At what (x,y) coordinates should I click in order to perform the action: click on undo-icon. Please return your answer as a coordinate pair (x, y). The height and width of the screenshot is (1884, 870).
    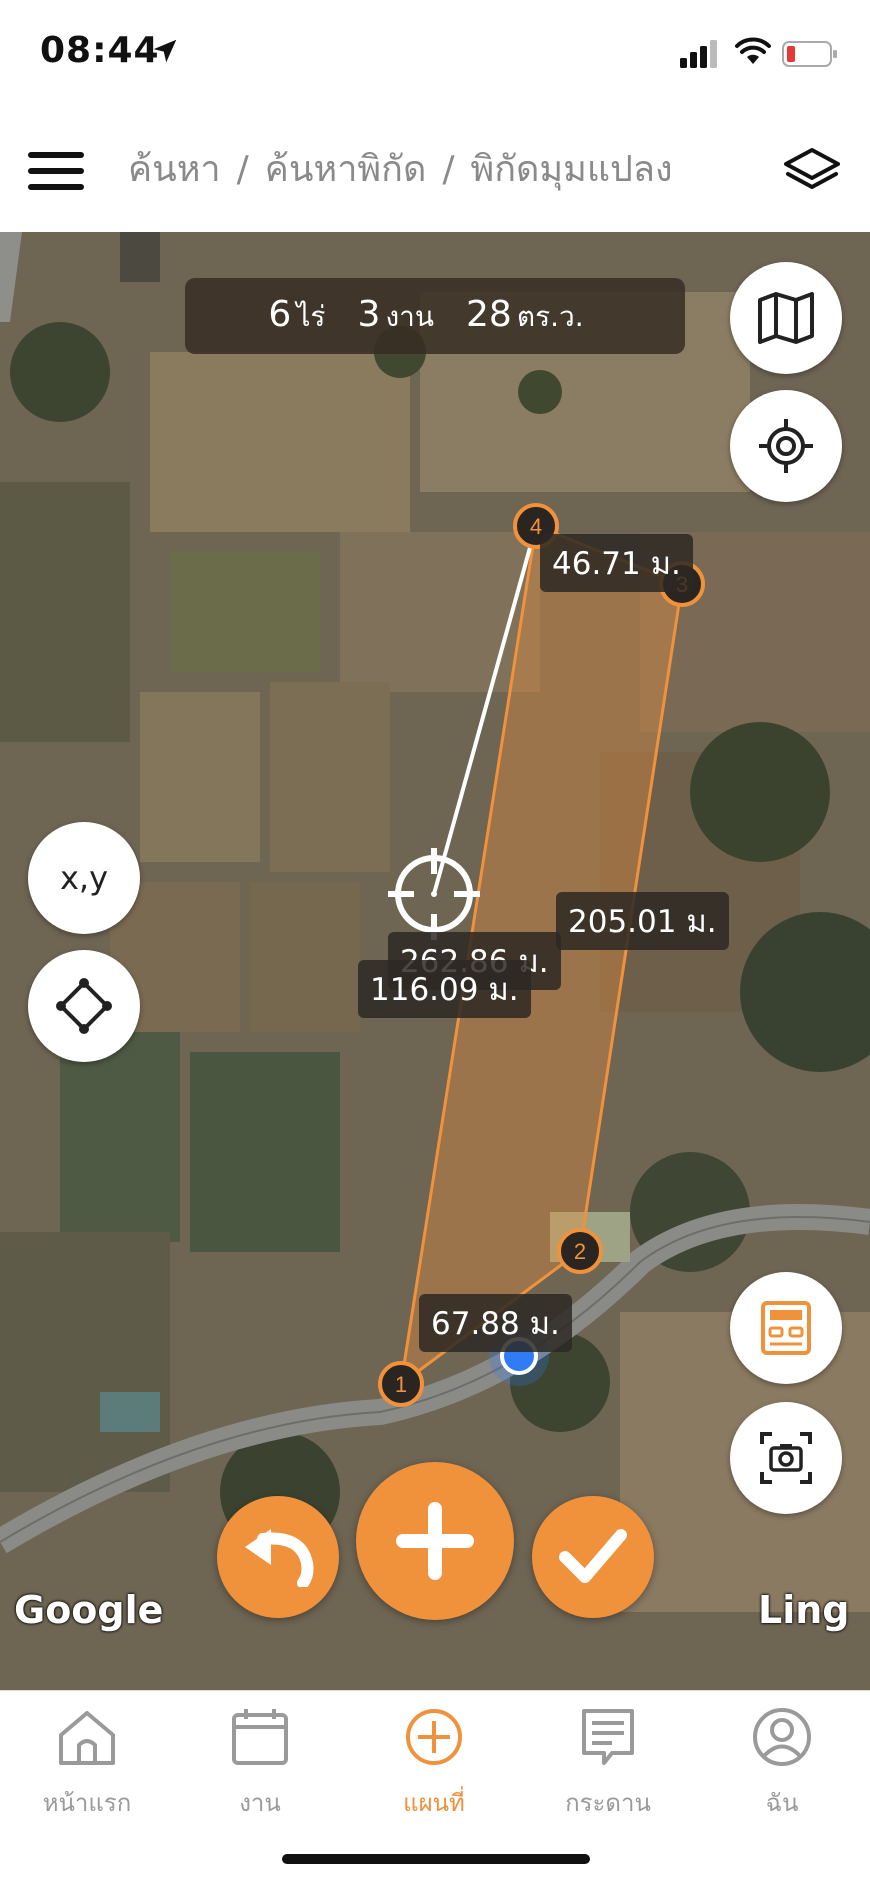
    Looking at the image, I should click on (279, 1558).